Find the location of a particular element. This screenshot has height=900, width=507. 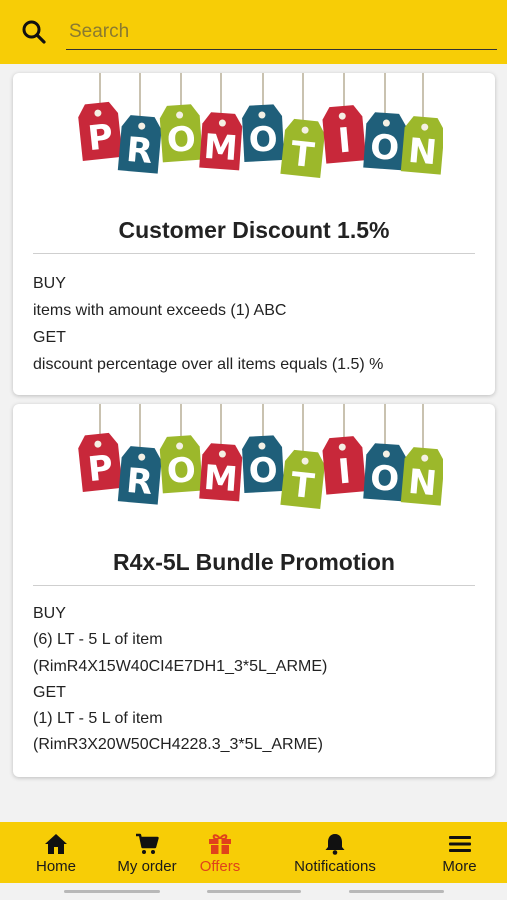

home-icon is located at coordinates (56, 844).